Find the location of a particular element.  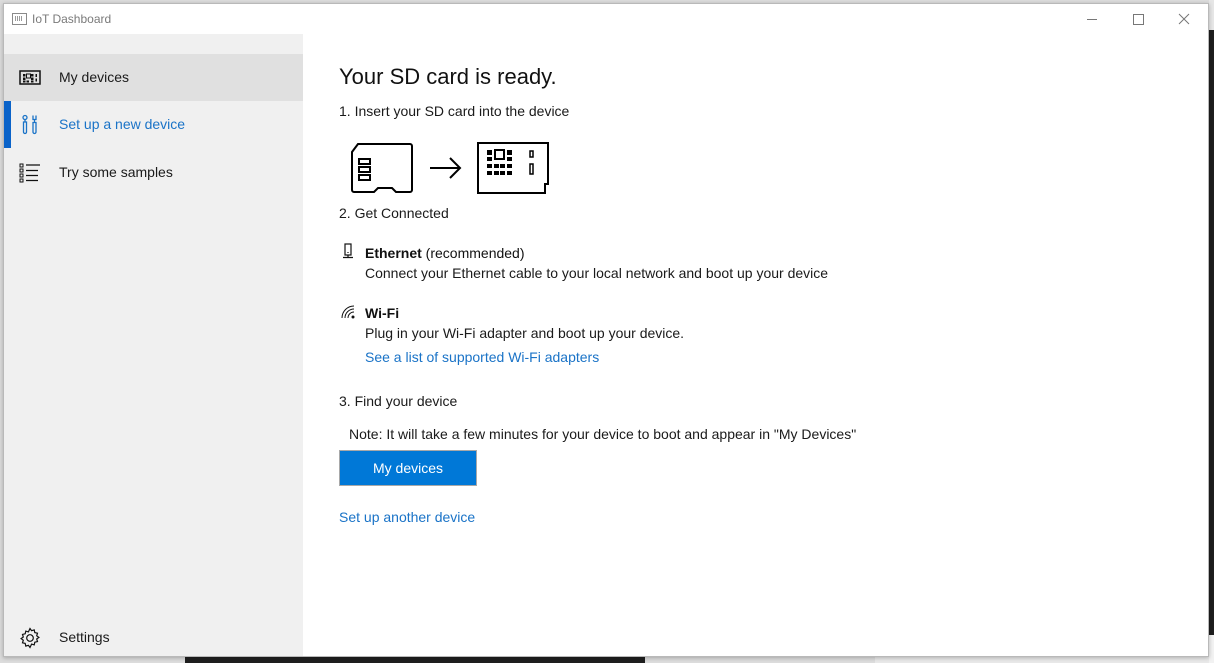

sd-card-illustration is located at coordinates (450, 168).